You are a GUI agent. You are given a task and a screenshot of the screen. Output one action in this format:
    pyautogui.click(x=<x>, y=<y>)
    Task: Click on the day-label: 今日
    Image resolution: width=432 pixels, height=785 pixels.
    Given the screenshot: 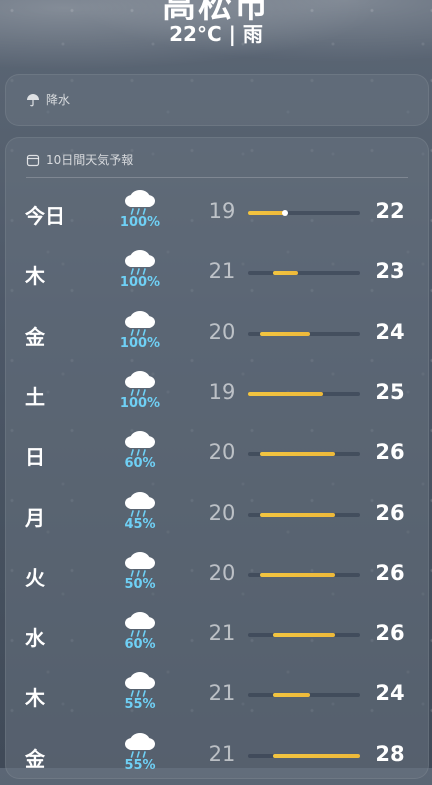 What is the action you would take?
    pyautogui.click(x=45, y=216)
    